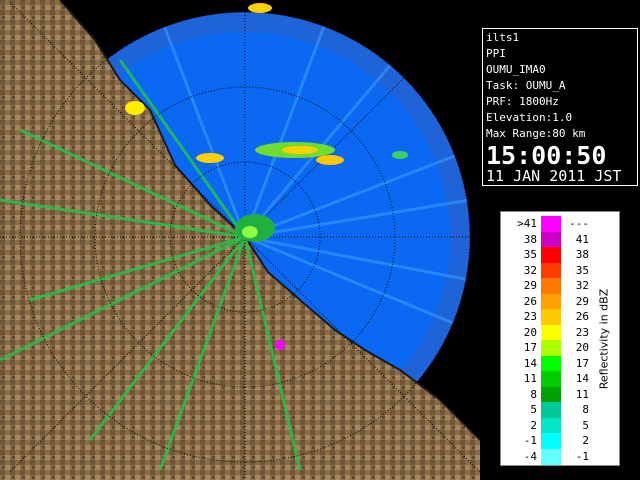 This screenshot has height=480, width=640. What do you see at coordinates (503, 37) in the screenshot?
I see `site-name: ilts1` at bounding box center [503, 37].